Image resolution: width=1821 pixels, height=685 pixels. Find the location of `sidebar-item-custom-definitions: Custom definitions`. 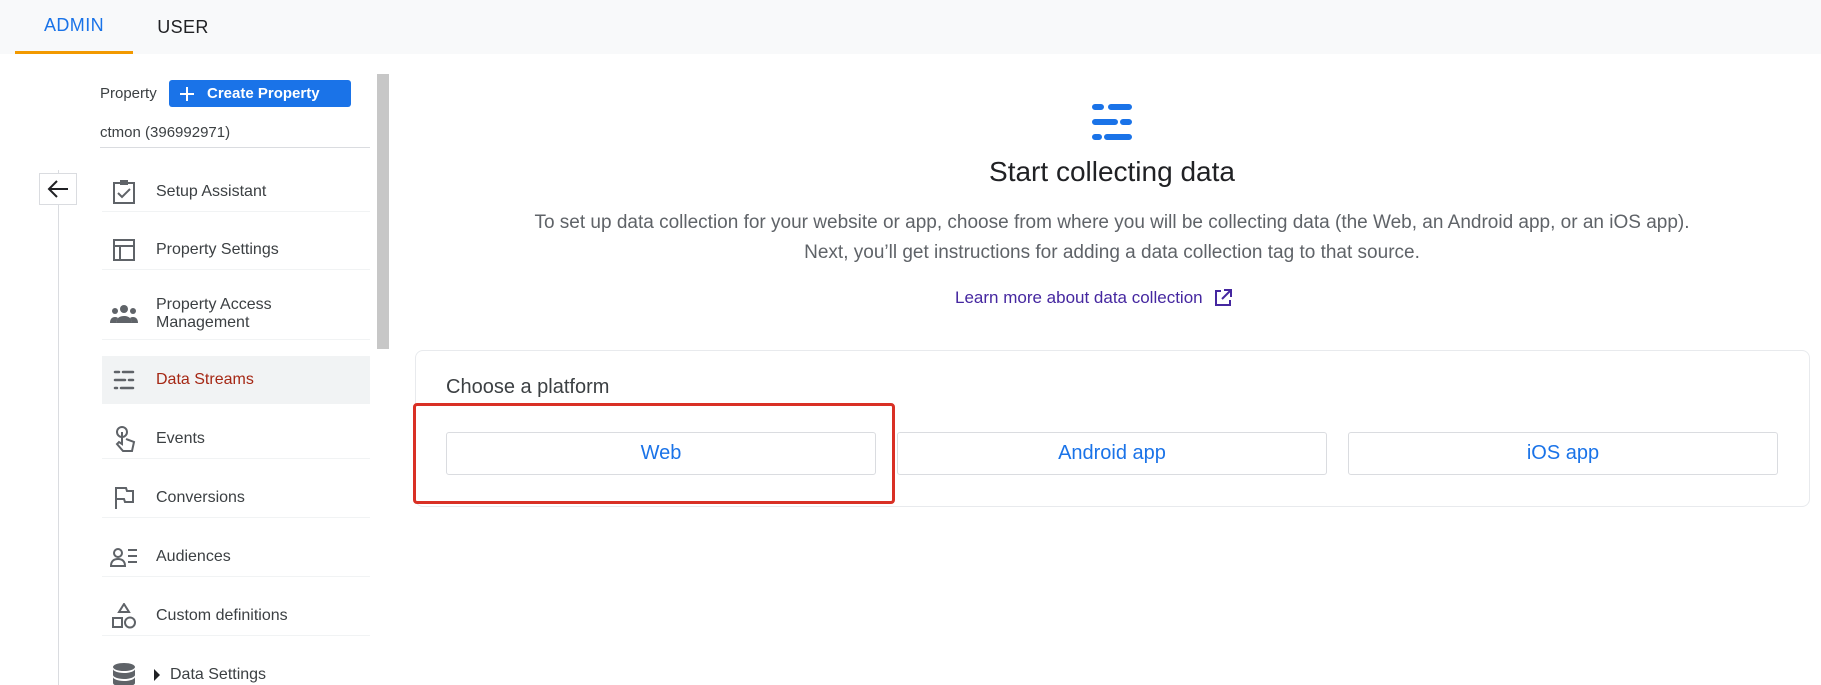

sidebar-item-custom-definitions: Custom definitions is located at coordinates (236, 616).